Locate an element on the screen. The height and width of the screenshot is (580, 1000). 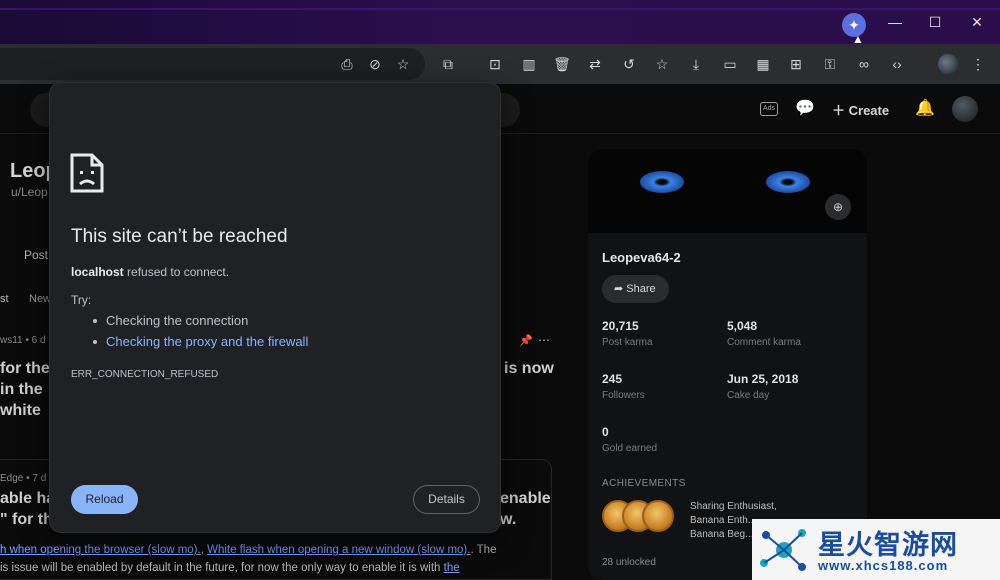
delete-icon: 🗑 is located at coordinates (562, 64).